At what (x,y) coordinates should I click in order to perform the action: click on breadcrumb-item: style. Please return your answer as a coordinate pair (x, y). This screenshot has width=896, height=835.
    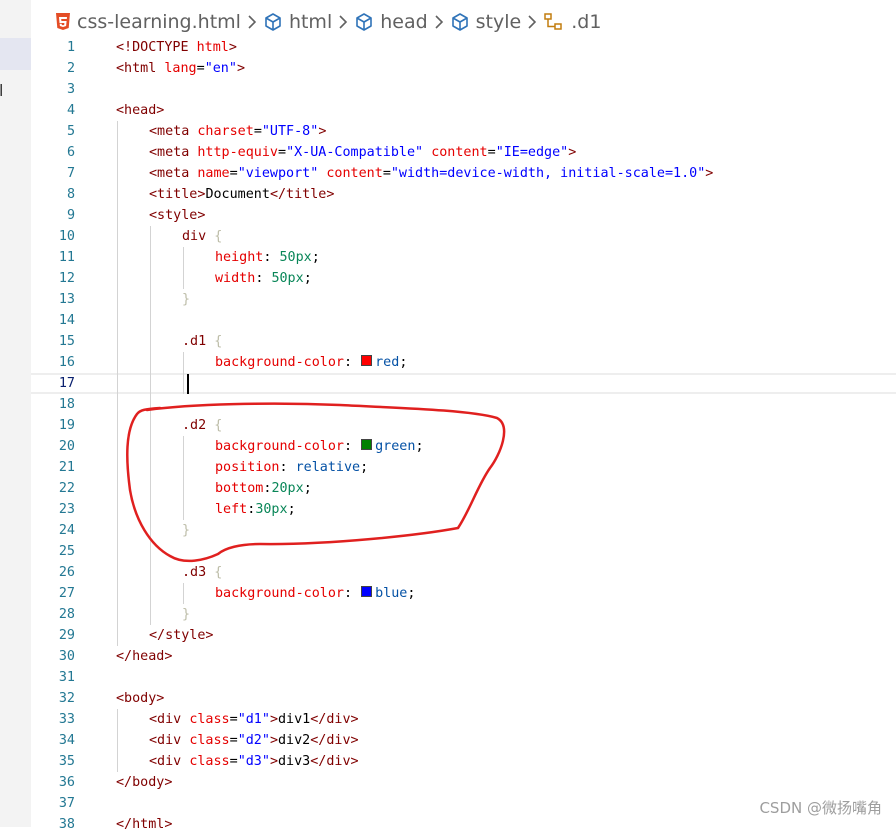
    Looking at the image, I should click on (486, 22).